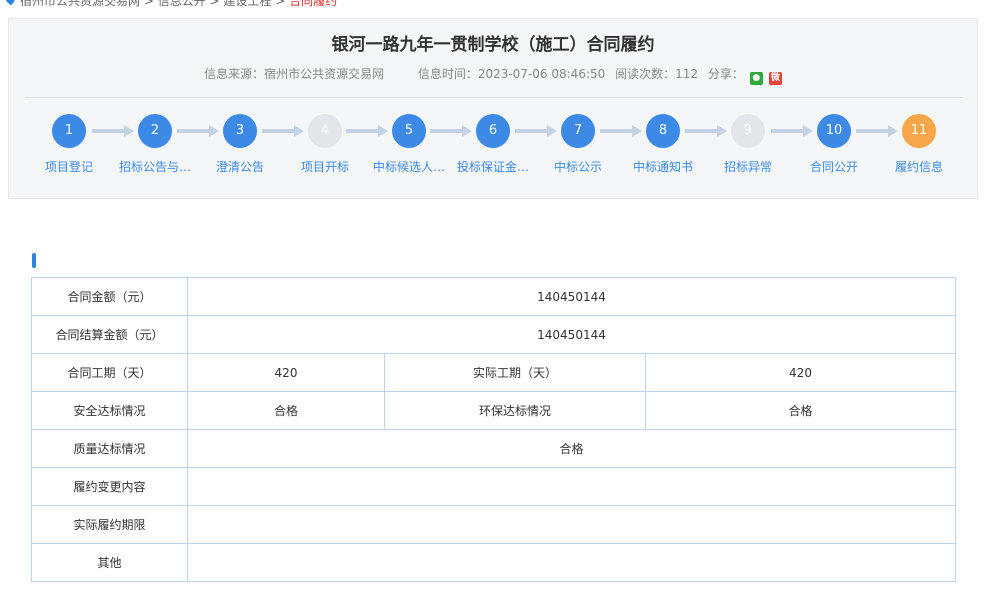  Describe the element at coordinates (725, 74) in the screenshot. I see `share-label: 分享：` at that location.